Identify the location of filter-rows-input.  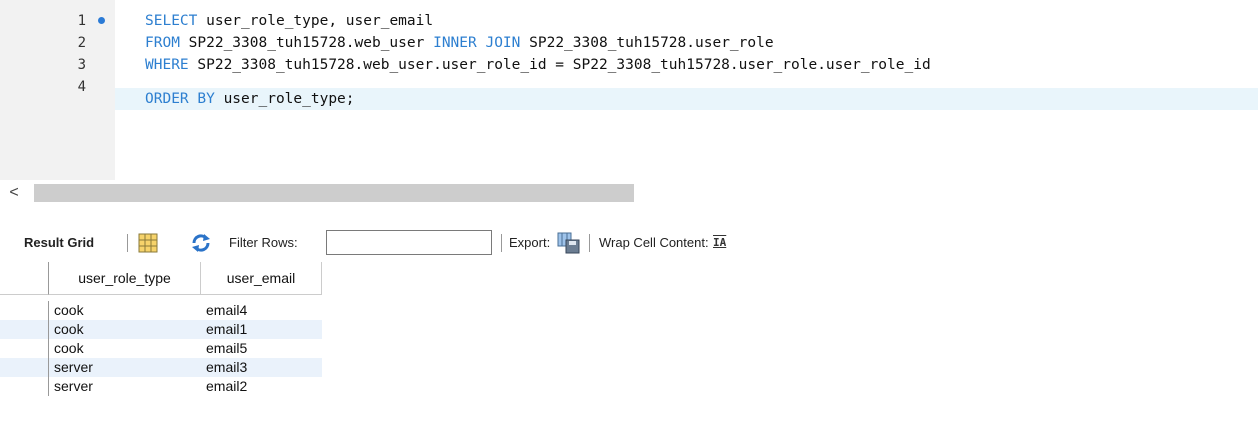
(409, 242).